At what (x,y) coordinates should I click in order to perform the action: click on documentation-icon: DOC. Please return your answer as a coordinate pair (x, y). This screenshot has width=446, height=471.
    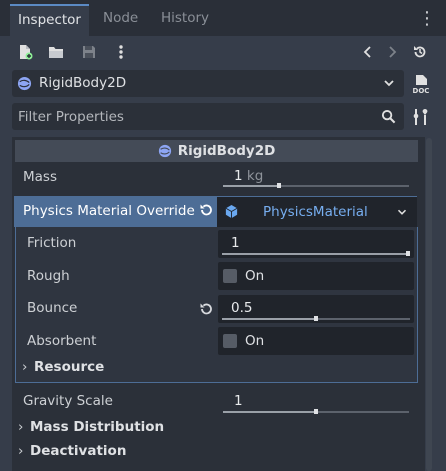
    Looking at the image, I should click on (421, 84).